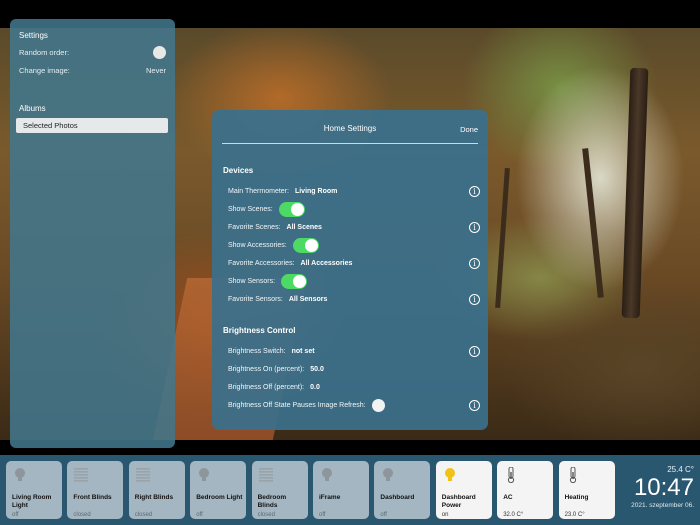 This screenshot has width=700, height=525. What do you see at coordinates (272, 501) in the screenshot?
I see `tile-name: Bedroom Blinds` at bounding box center [272, 501].